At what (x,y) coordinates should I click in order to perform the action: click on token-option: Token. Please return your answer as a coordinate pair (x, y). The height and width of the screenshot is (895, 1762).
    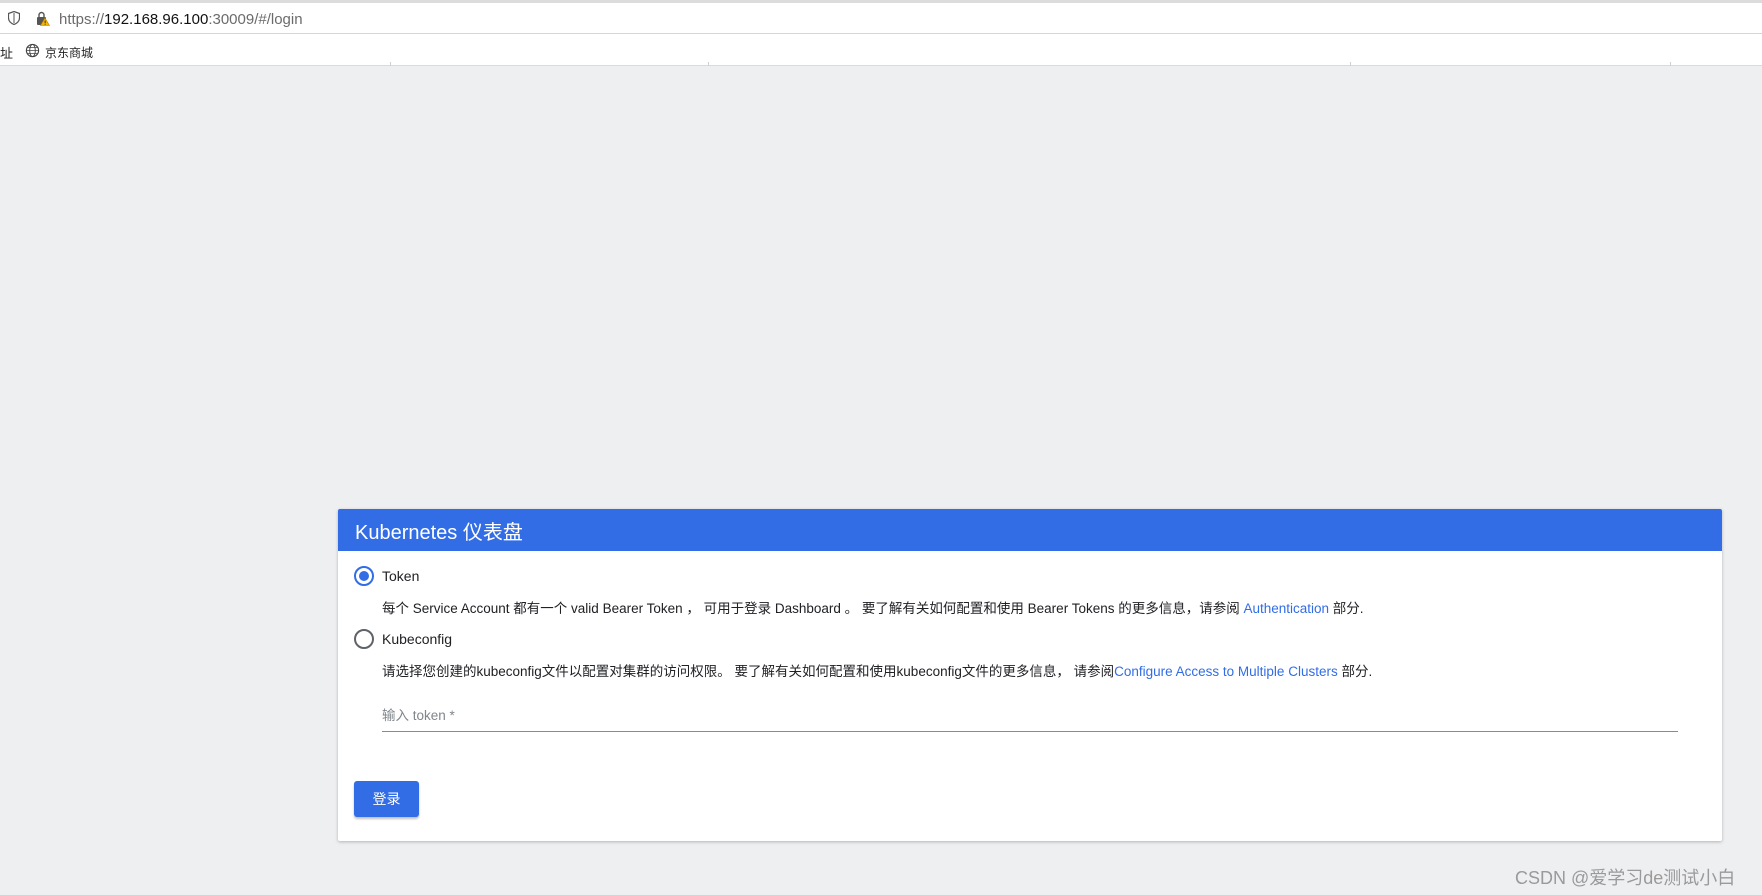
    Looking at the image, I should click on (386, 576).